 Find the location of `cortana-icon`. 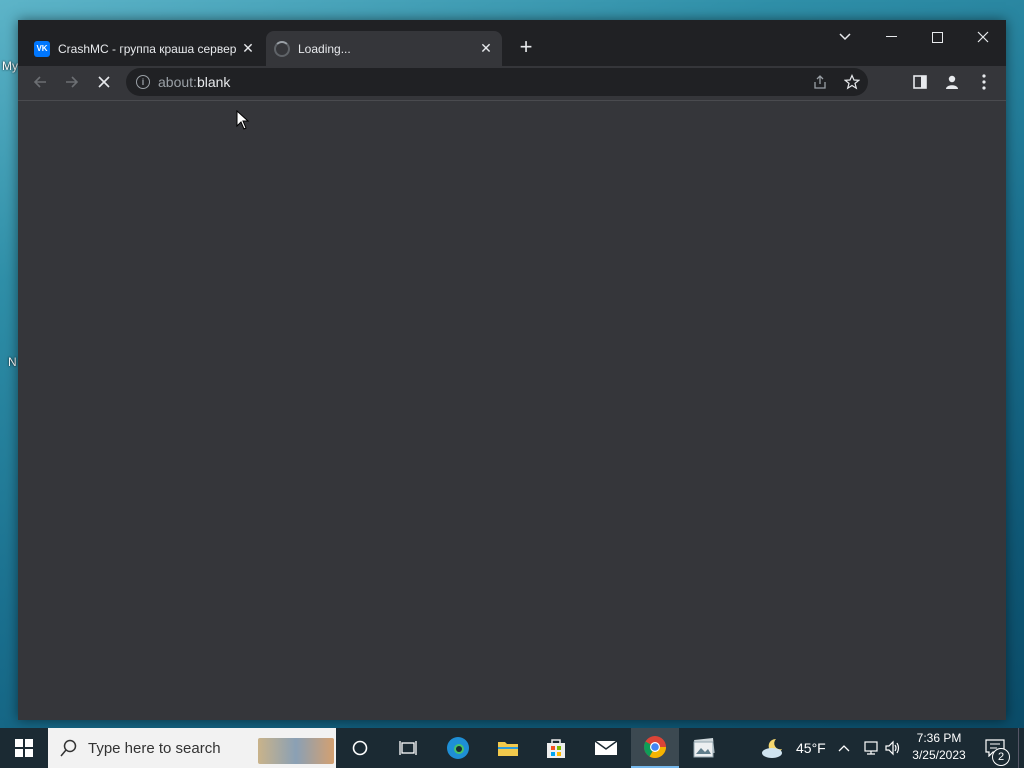

cortana-icon is located at coordinates (360, 748).